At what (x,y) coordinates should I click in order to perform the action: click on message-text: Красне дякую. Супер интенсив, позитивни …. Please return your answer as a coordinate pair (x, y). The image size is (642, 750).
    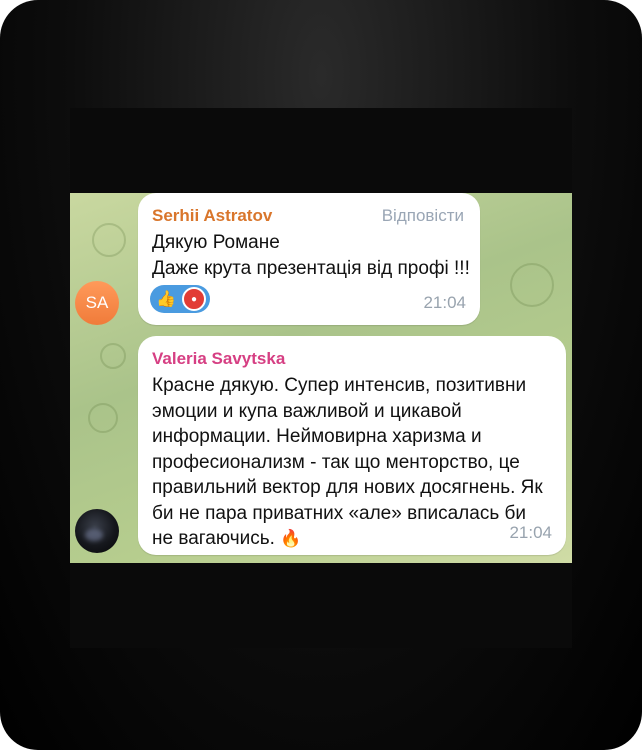
    Looking at the image, I should click on (352, 462).